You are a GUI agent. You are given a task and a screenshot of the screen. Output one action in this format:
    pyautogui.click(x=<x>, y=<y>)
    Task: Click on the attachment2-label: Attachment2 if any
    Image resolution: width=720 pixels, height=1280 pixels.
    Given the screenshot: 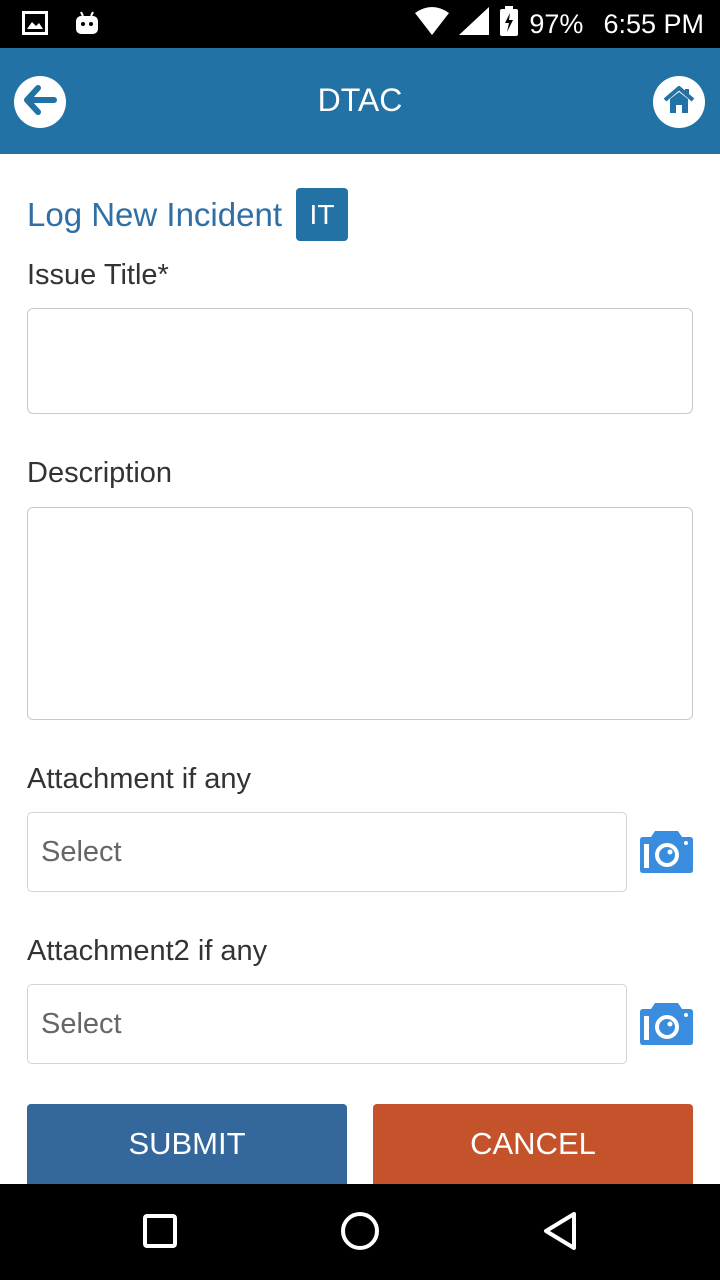 What is the action you would take?
    pyautogui.click(x=147, y=951)
    